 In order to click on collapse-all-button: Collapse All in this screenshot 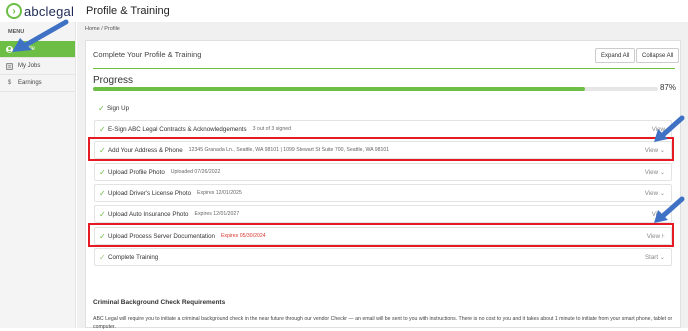, I will do `click(658, 55)`.